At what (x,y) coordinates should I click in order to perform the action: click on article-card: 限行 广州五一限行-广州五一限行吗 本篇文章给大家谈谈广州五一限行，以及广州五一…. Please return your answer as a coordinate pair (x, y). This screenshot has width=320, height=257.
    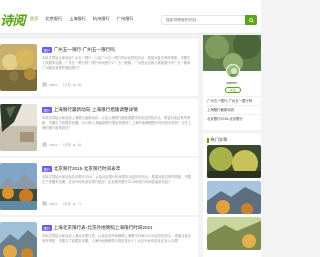
    Looking at the image, I should click on (99, 67).